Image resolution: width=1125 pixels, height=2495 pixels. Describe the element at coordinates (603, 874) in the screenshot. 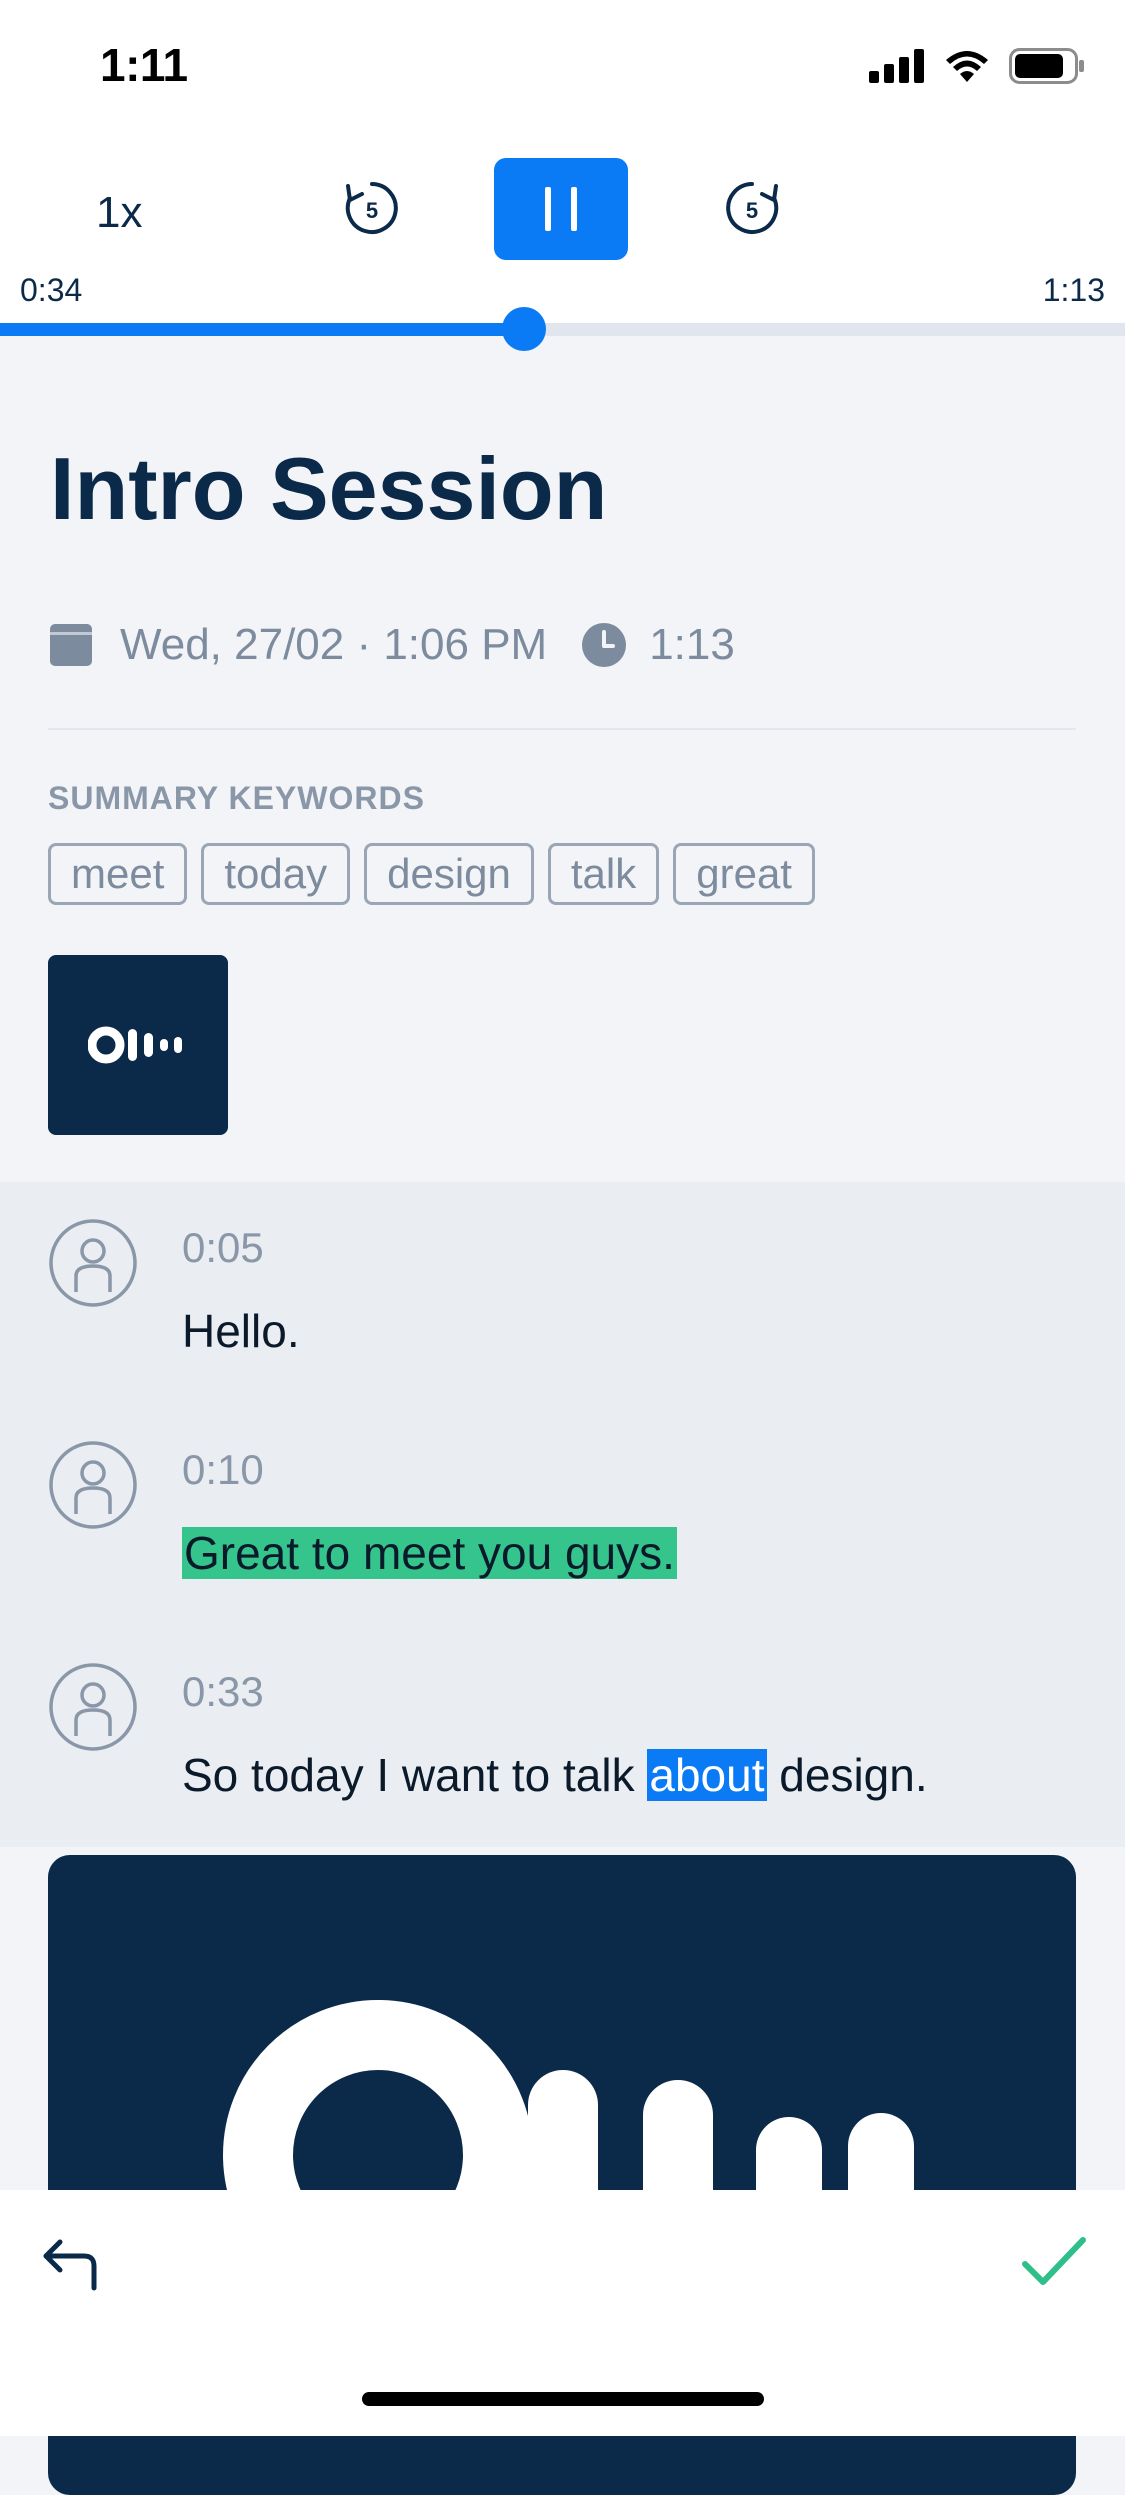

I see `keyword-chip: talk` at that location.